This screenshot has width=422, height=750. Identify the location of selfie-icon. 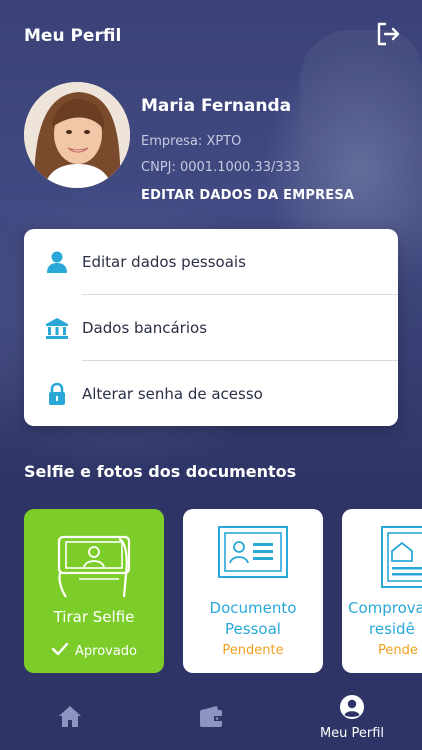
(94, 559).